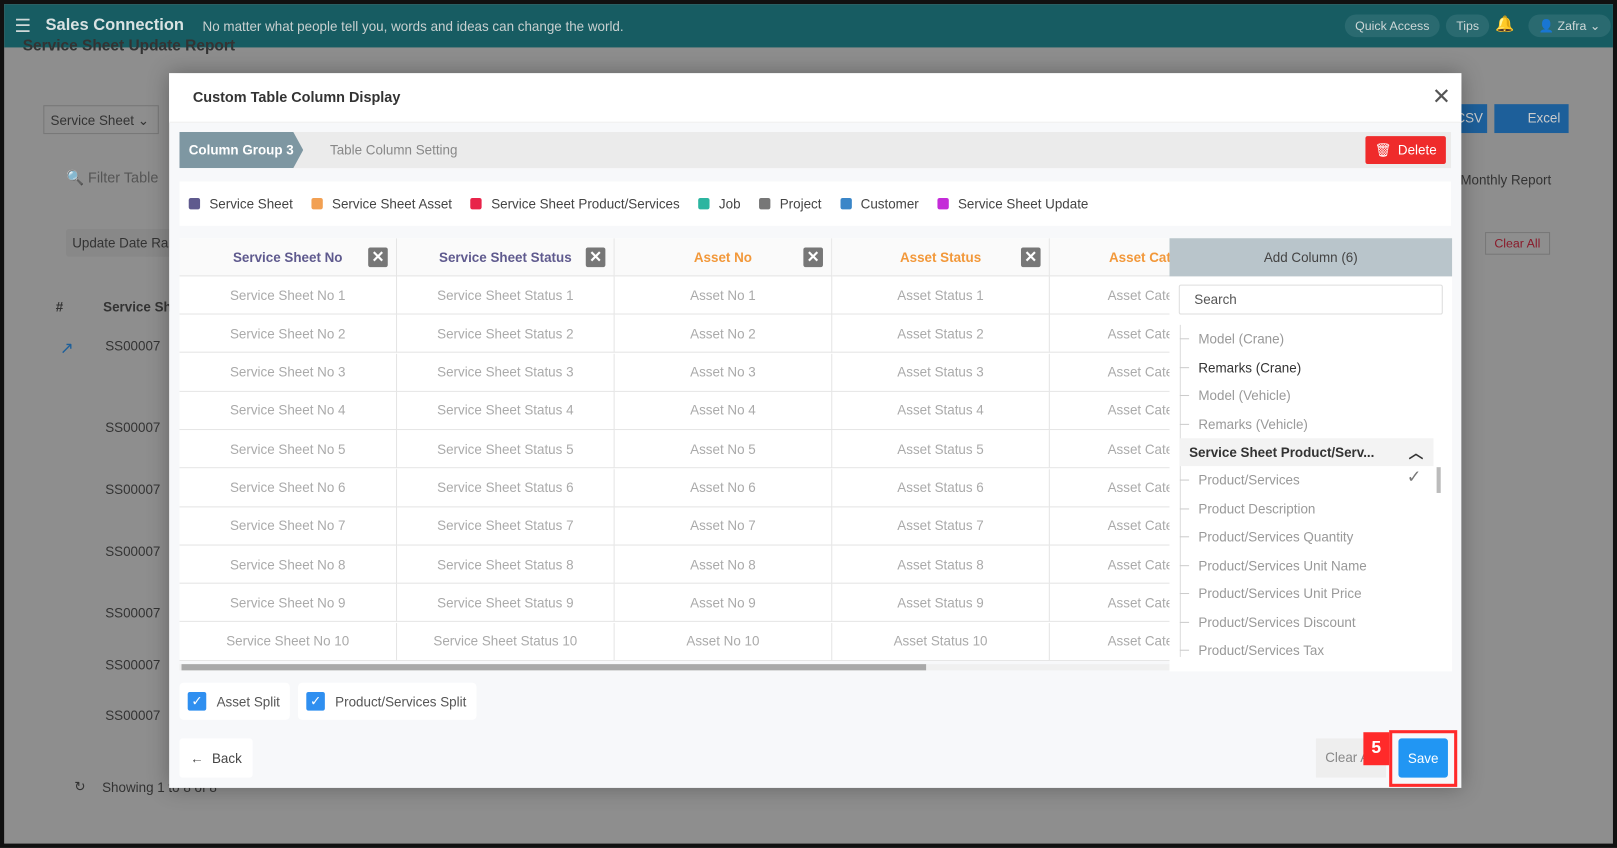  What do you see at coordinates (1261, 650) in the screenshot?
I see `column-option-label: Product/Services Tax` at bounding box center [1261, 650].